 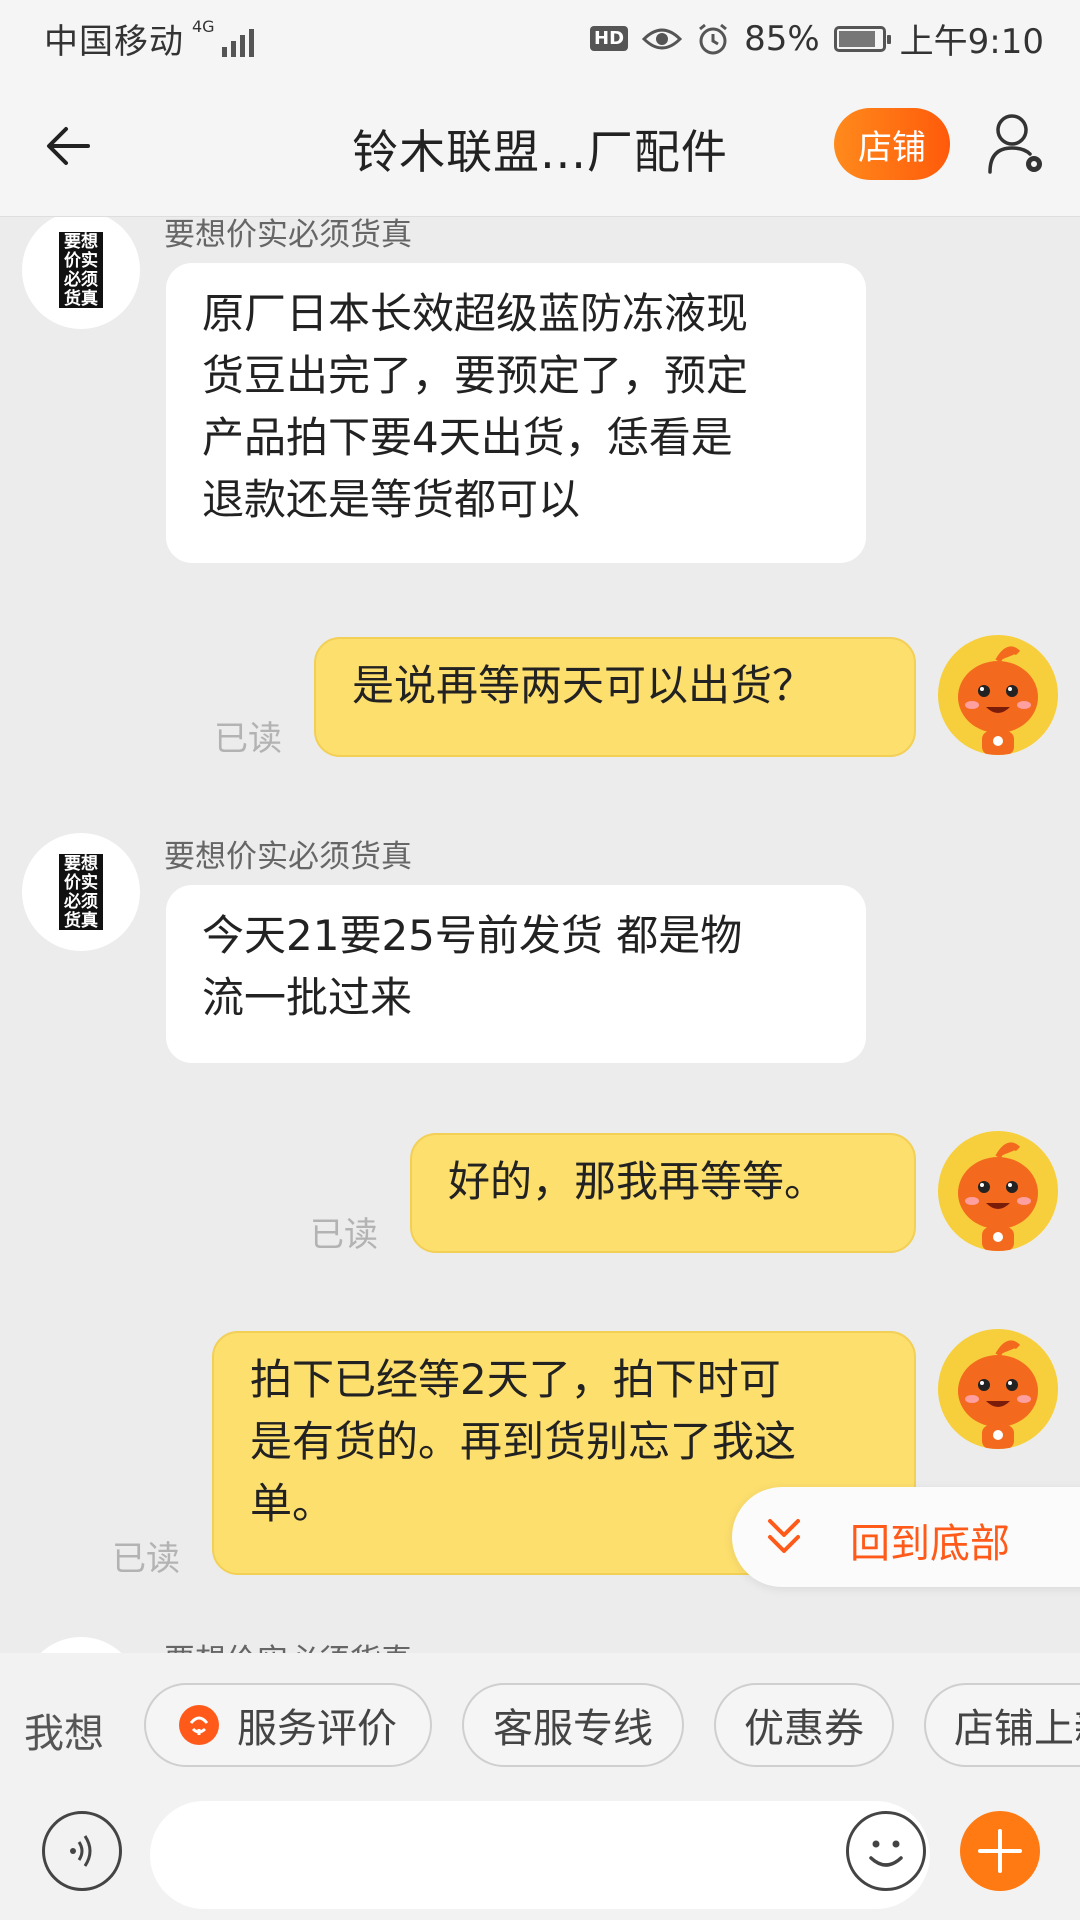 What do you see at coordinates (583, 685) in the screenshot?
I see `message-line: 是说再等两天可以出货？` at bounding box center [583, 685].